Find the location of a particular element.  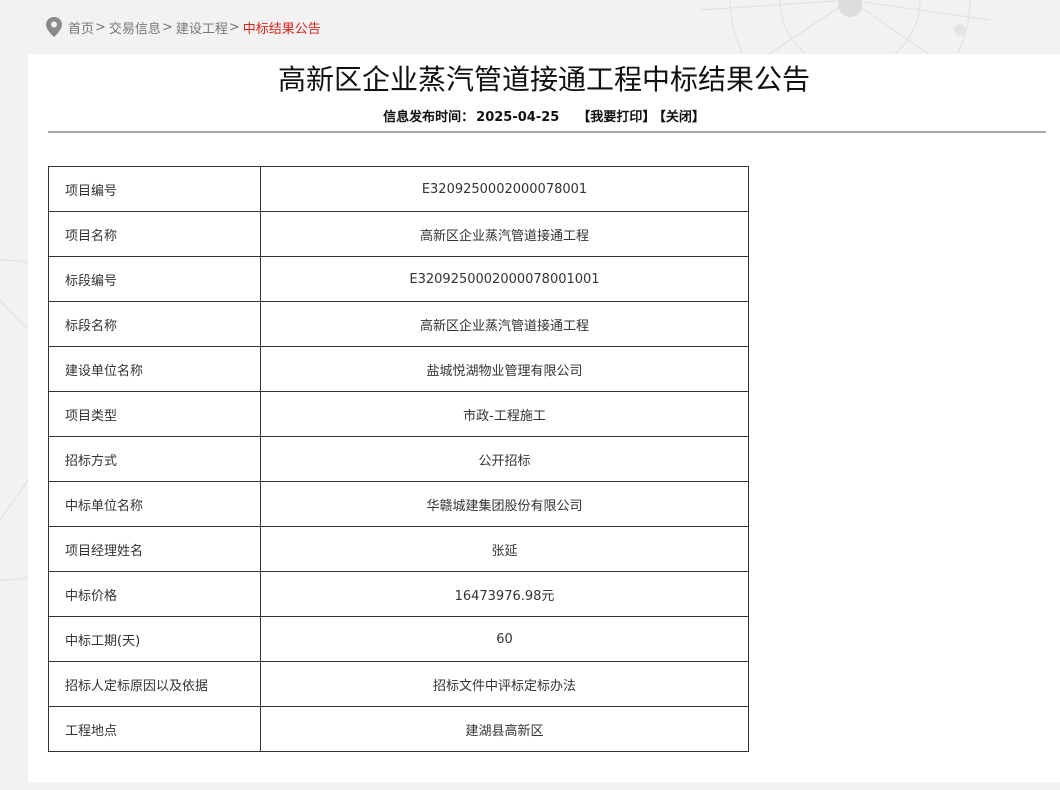

breadcrumb-construction: 建设工程 is located at coordinates (202, 27).